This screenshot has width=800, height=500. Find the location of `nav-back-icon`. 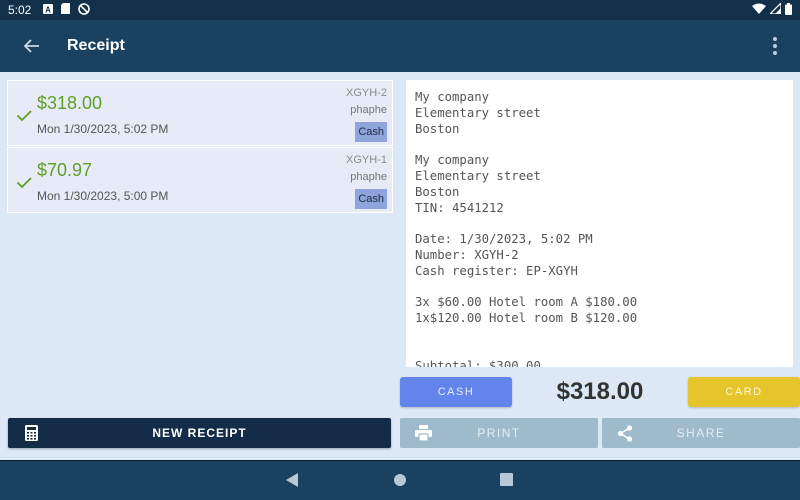

nav-back-icon is located at coordinates (292, 480).